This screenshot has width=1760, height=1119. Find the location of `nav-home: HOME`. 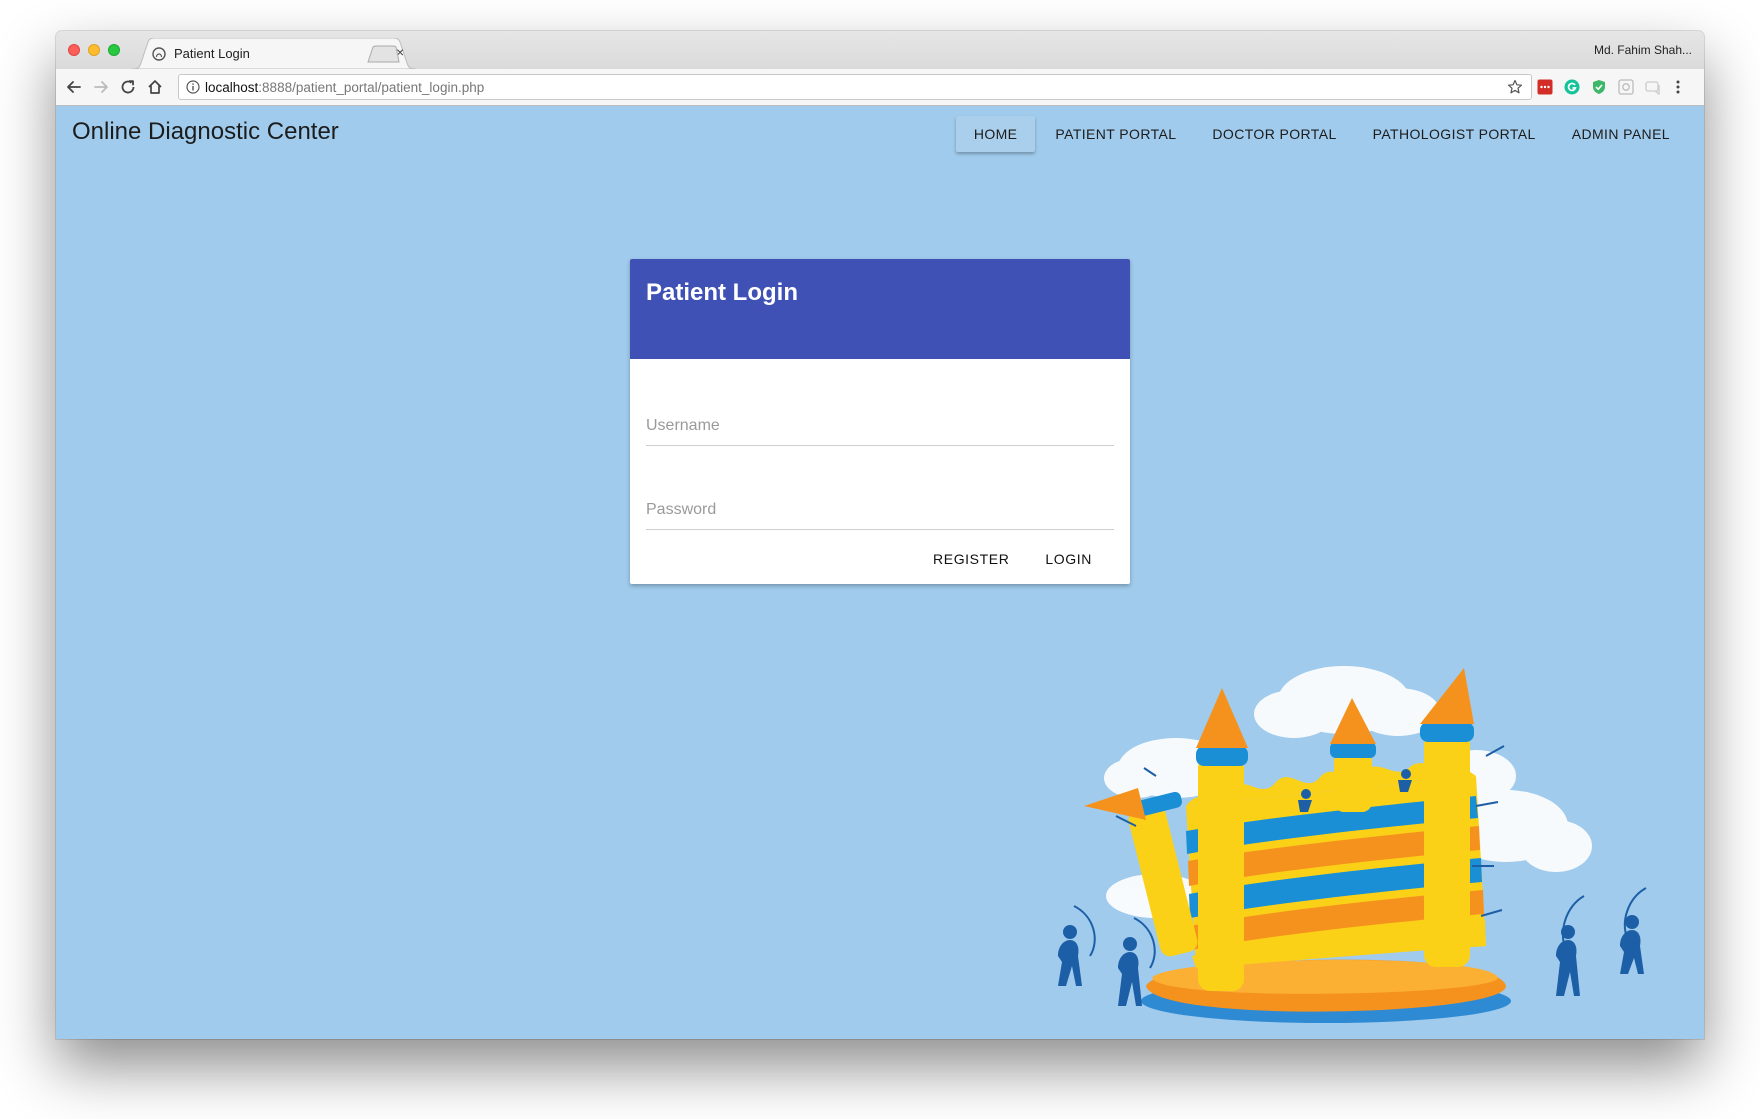

nav-home: HOME is located at coordinates (995, 134).